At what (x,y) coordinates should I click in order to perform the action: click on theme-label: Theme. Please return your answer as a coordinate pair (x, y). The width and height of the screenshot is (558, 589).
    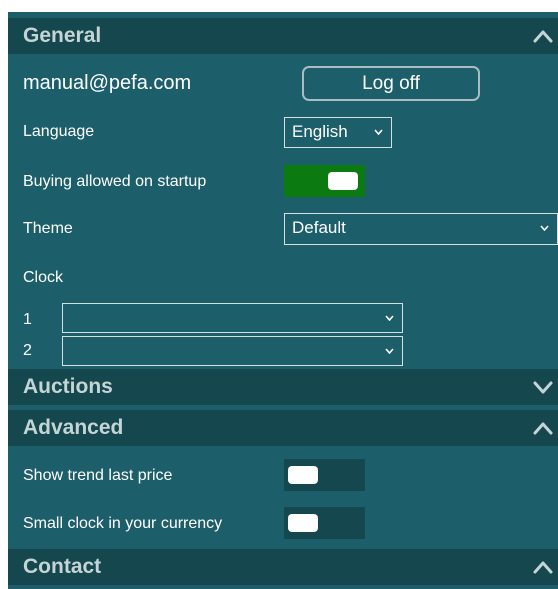
    Looking at the image, I should click on (48, 228).